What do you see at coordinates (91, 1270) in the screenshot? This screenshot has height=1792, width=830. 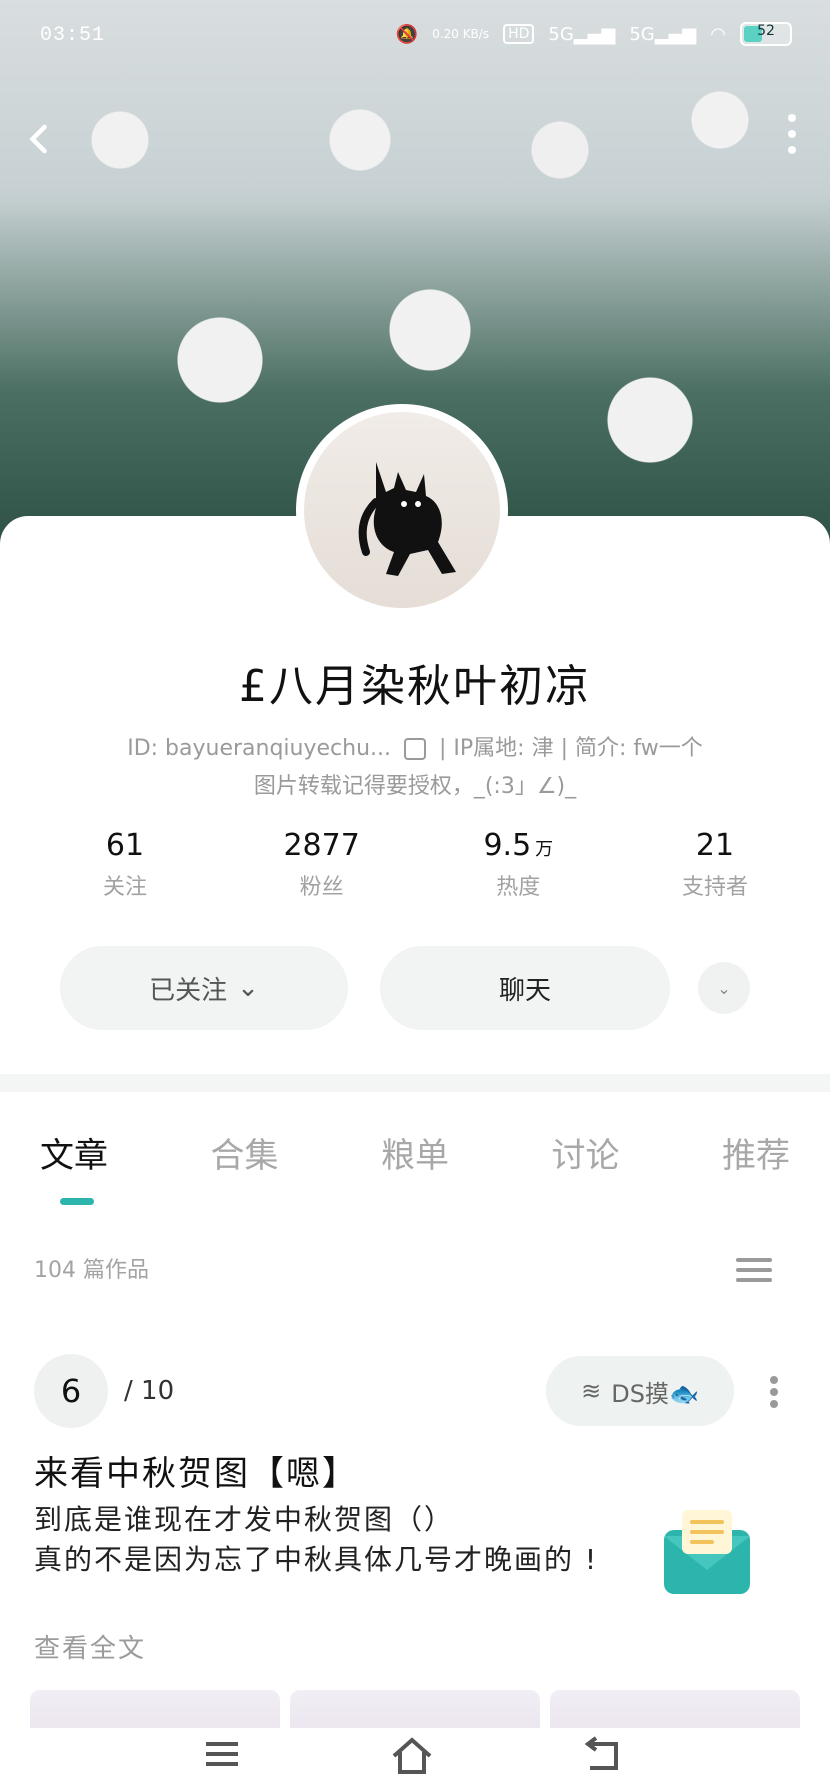 I see `works-count: 104 篇作品` at bounding box center [91, 1270].